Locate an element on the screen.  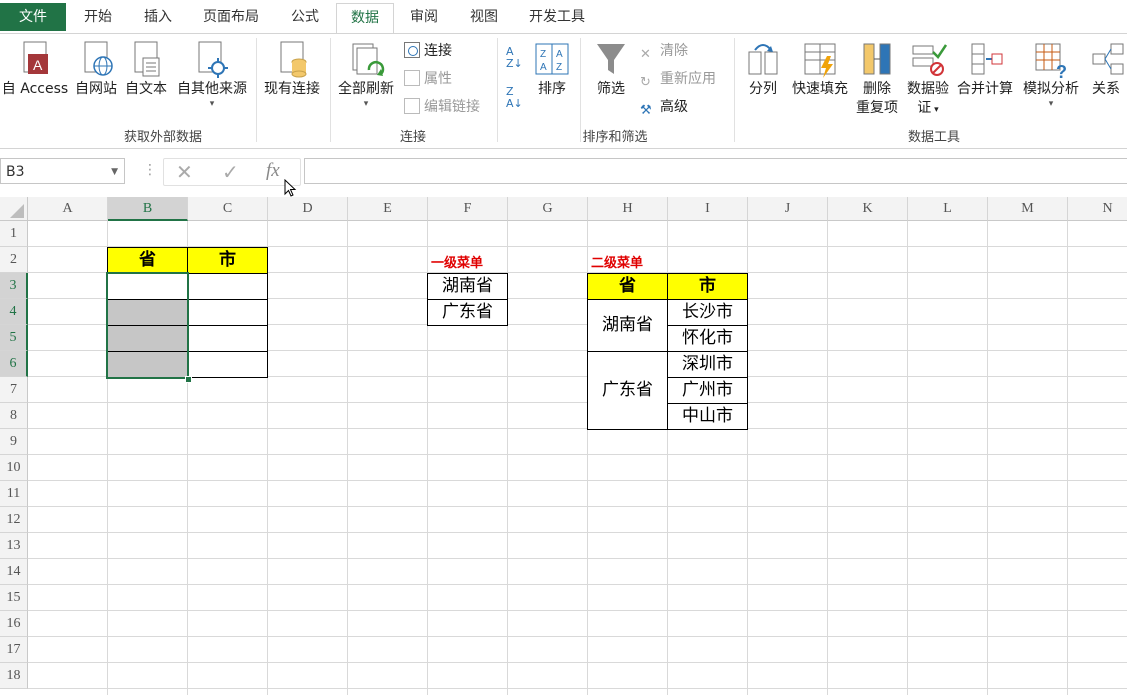
cell-i6: 深圳市 is located at coordinates (707, 364).